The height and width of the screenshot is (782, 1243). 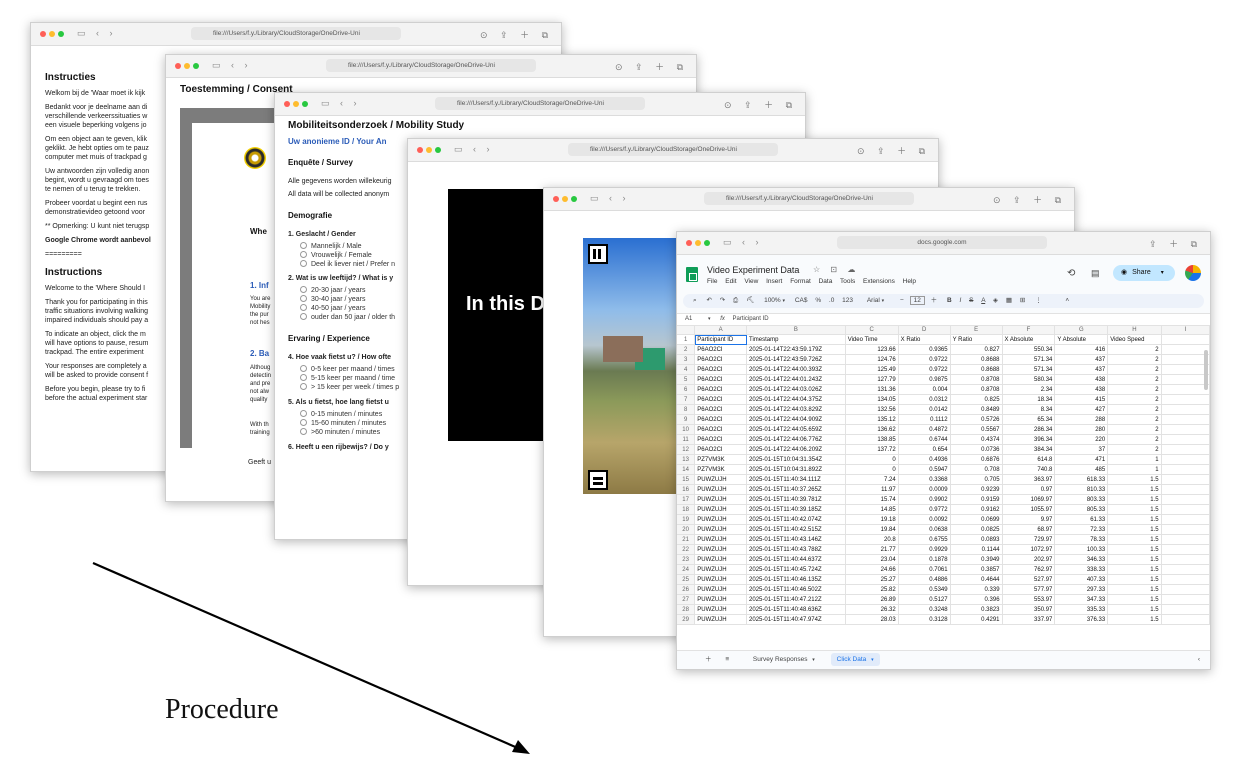 I want to click on header-cell: Video Time, so click(x=872, y=339).